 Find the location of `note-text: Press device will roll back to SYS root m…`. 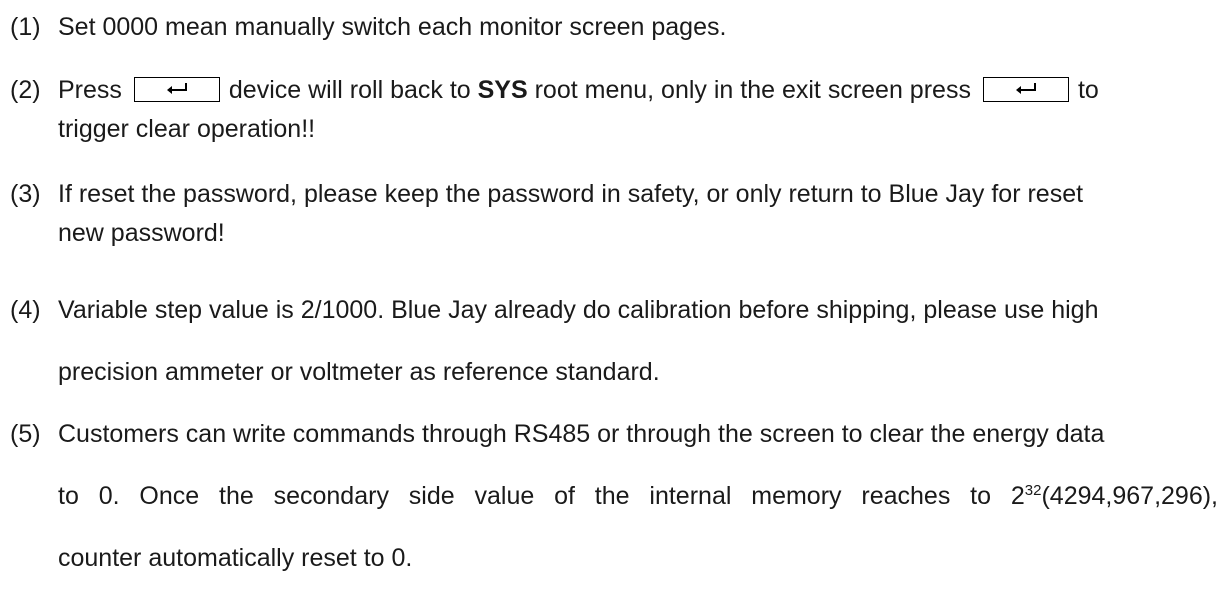

note-text: Press device will roll back to SYS root m… is located at coordinates (638, 110).